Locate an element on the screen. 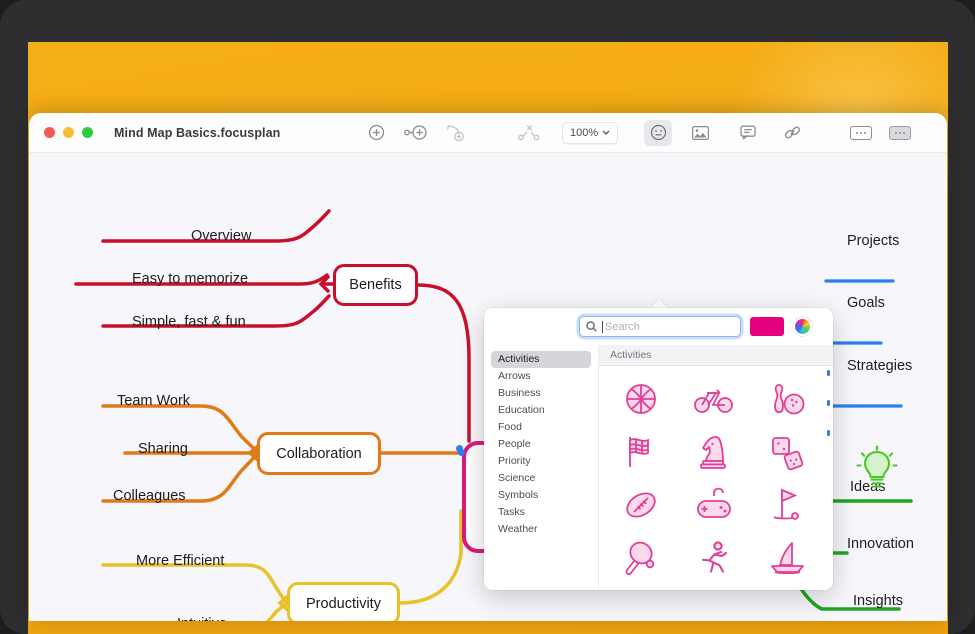  add-topic-button is located at coordinates (376, 133).